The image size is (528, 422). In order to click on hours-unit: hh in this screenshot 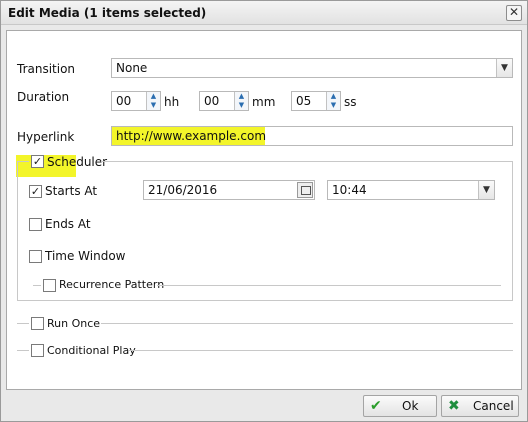, I will do `click(172, 102)`.